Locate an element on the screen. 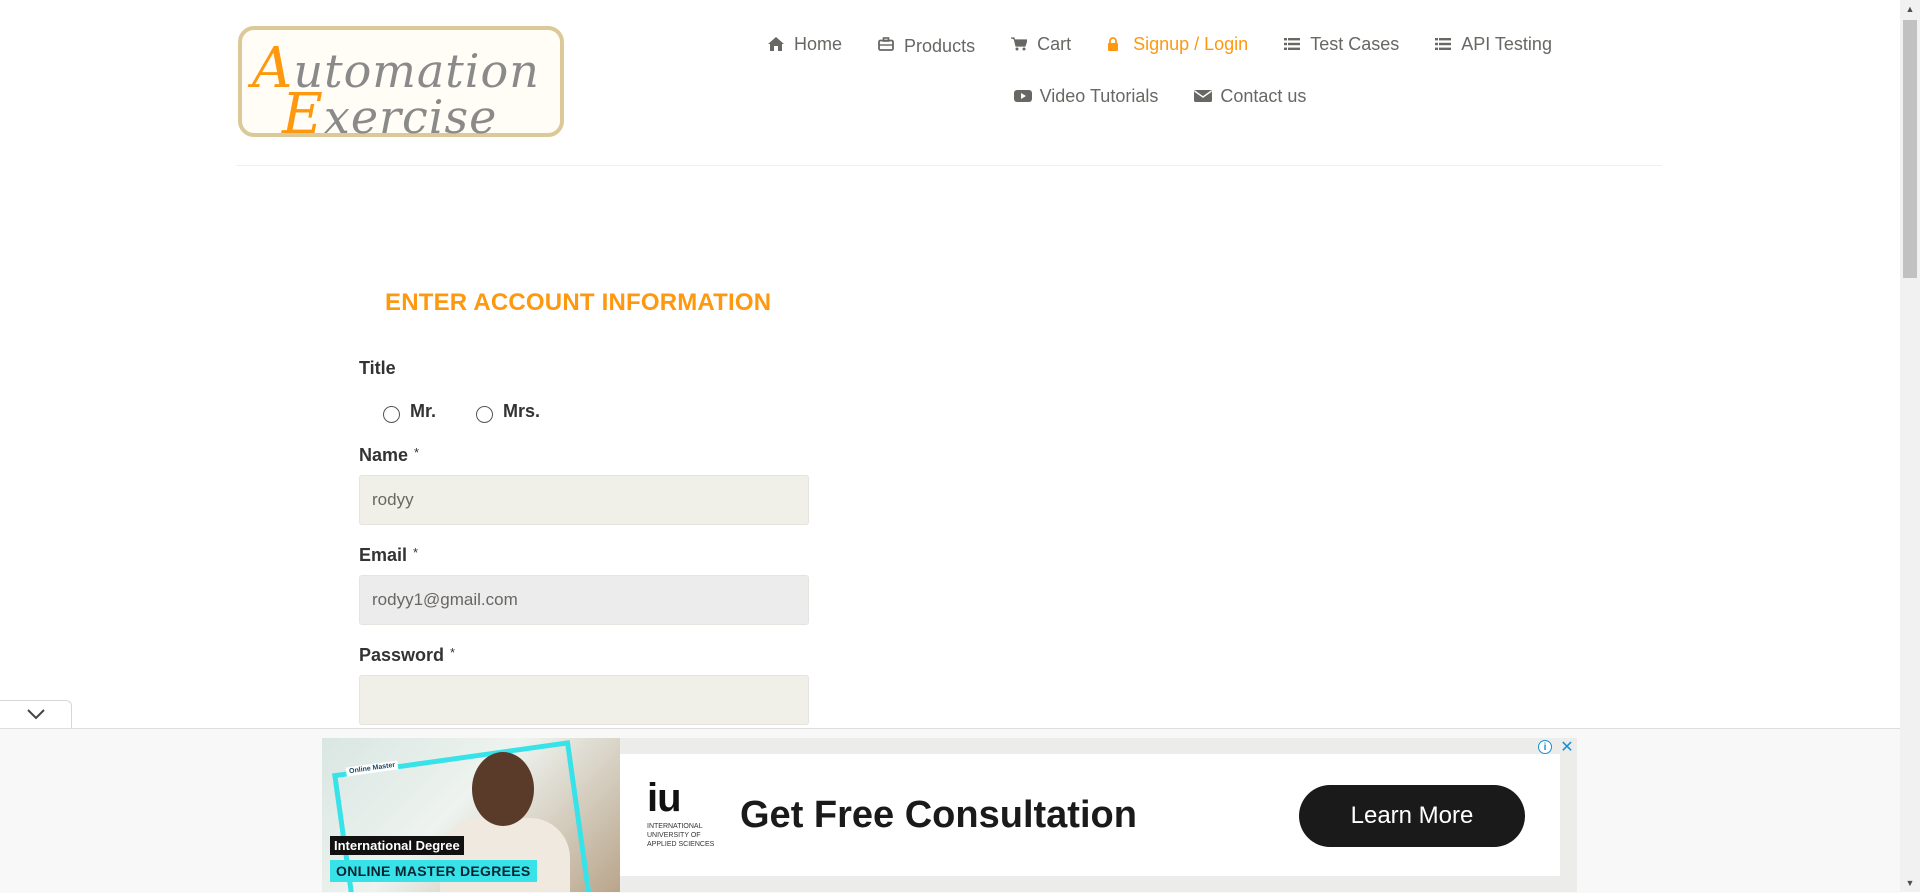 Image resolution: width=1920 pixels, height=893 pixels. nav-signup-login-label: Signup / Login is located at coordinates (1191, 43).